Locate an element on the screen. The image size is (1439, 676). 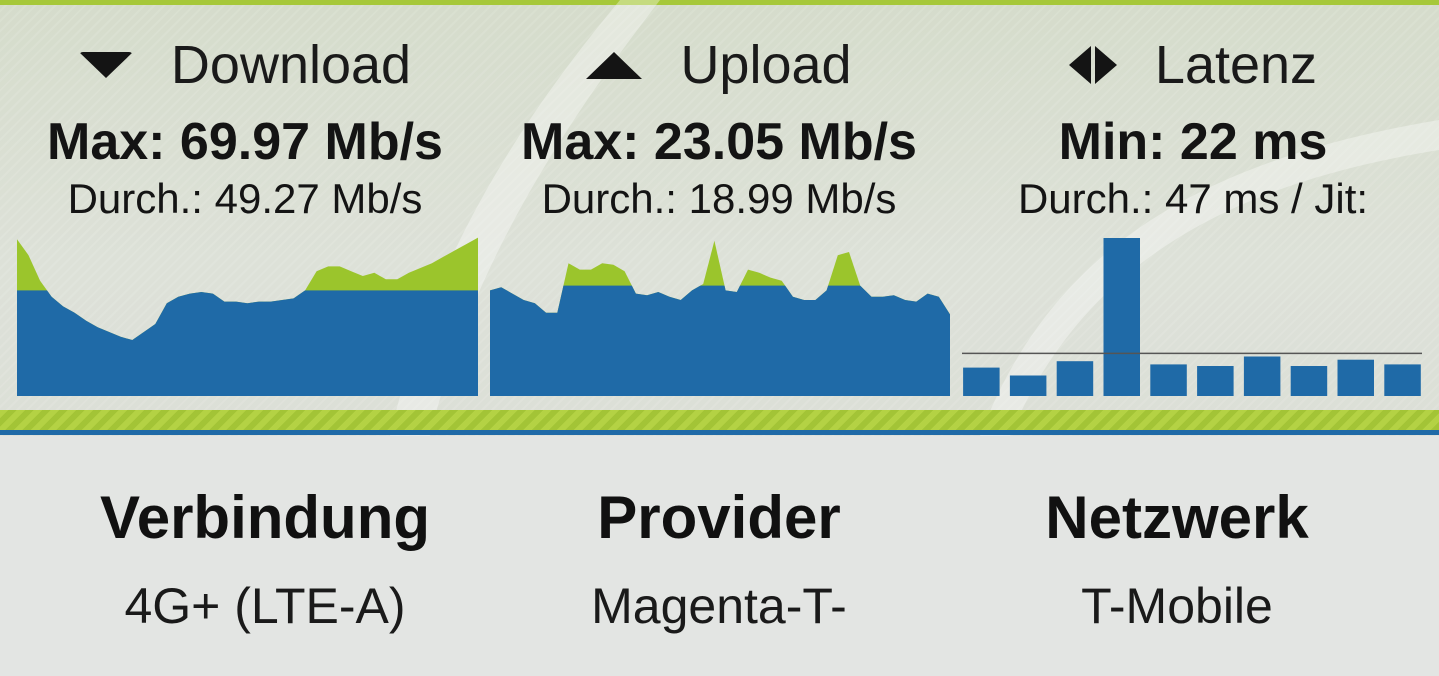
upload-speed-graph is located at coordinates (720, 318).